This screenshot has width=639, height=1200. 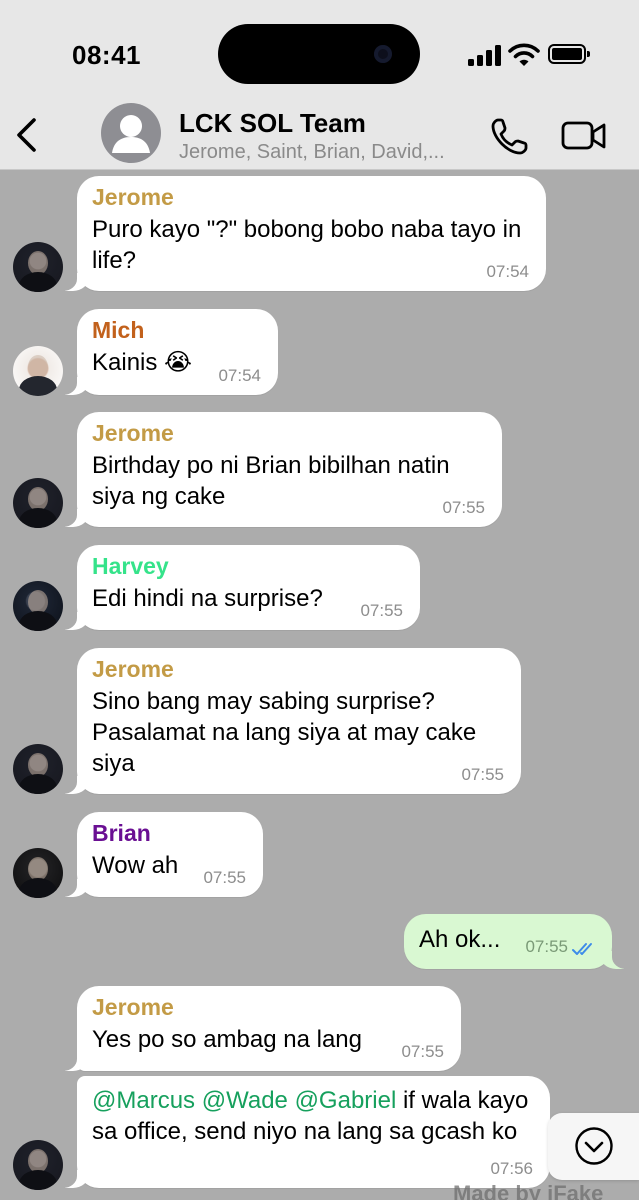 What do you see at coordinates (143, 1100) in the screenshot?
I see `mention-link: @Marcus` at bounding box center [143, 1100].